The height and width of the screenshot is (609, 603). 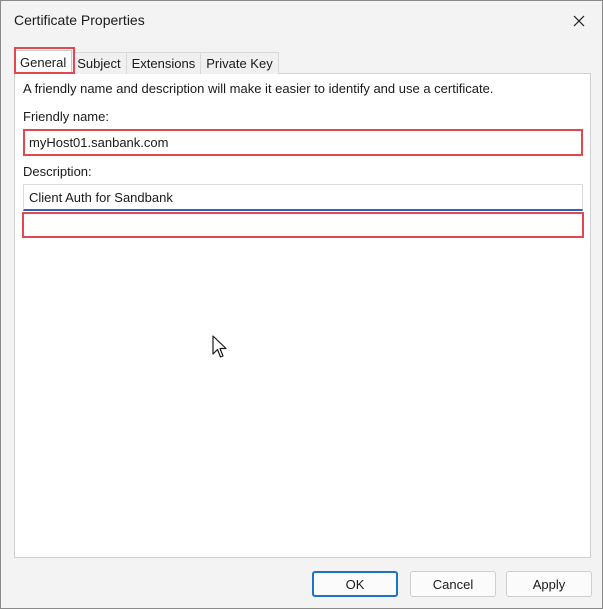 I want to click on title-bar: Certificate Properties, so click(x=301, y=21).